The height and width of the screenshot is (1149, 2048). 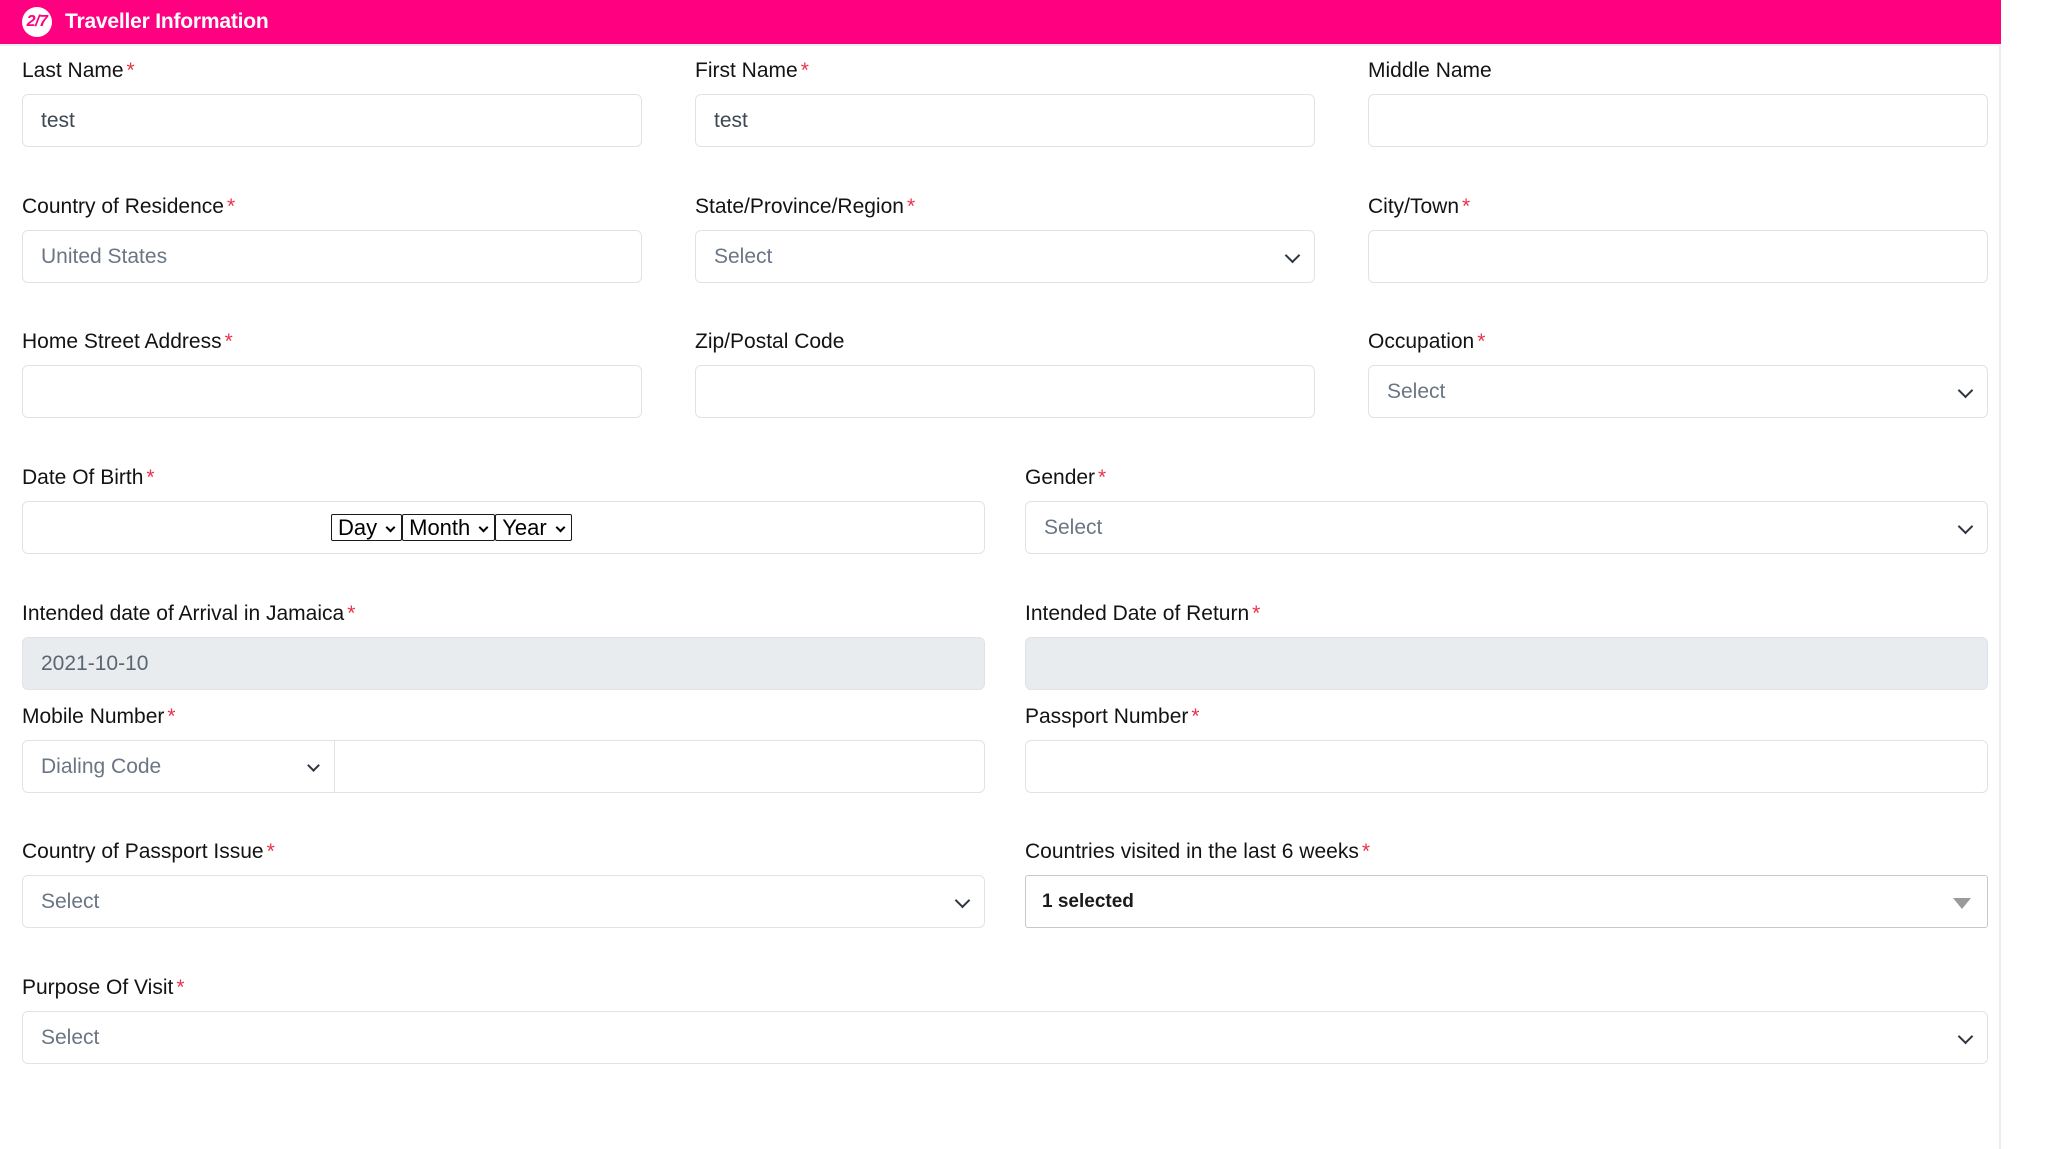 I want to click on dialing-code-value: Dialing Code, so click(x=101, y=766).